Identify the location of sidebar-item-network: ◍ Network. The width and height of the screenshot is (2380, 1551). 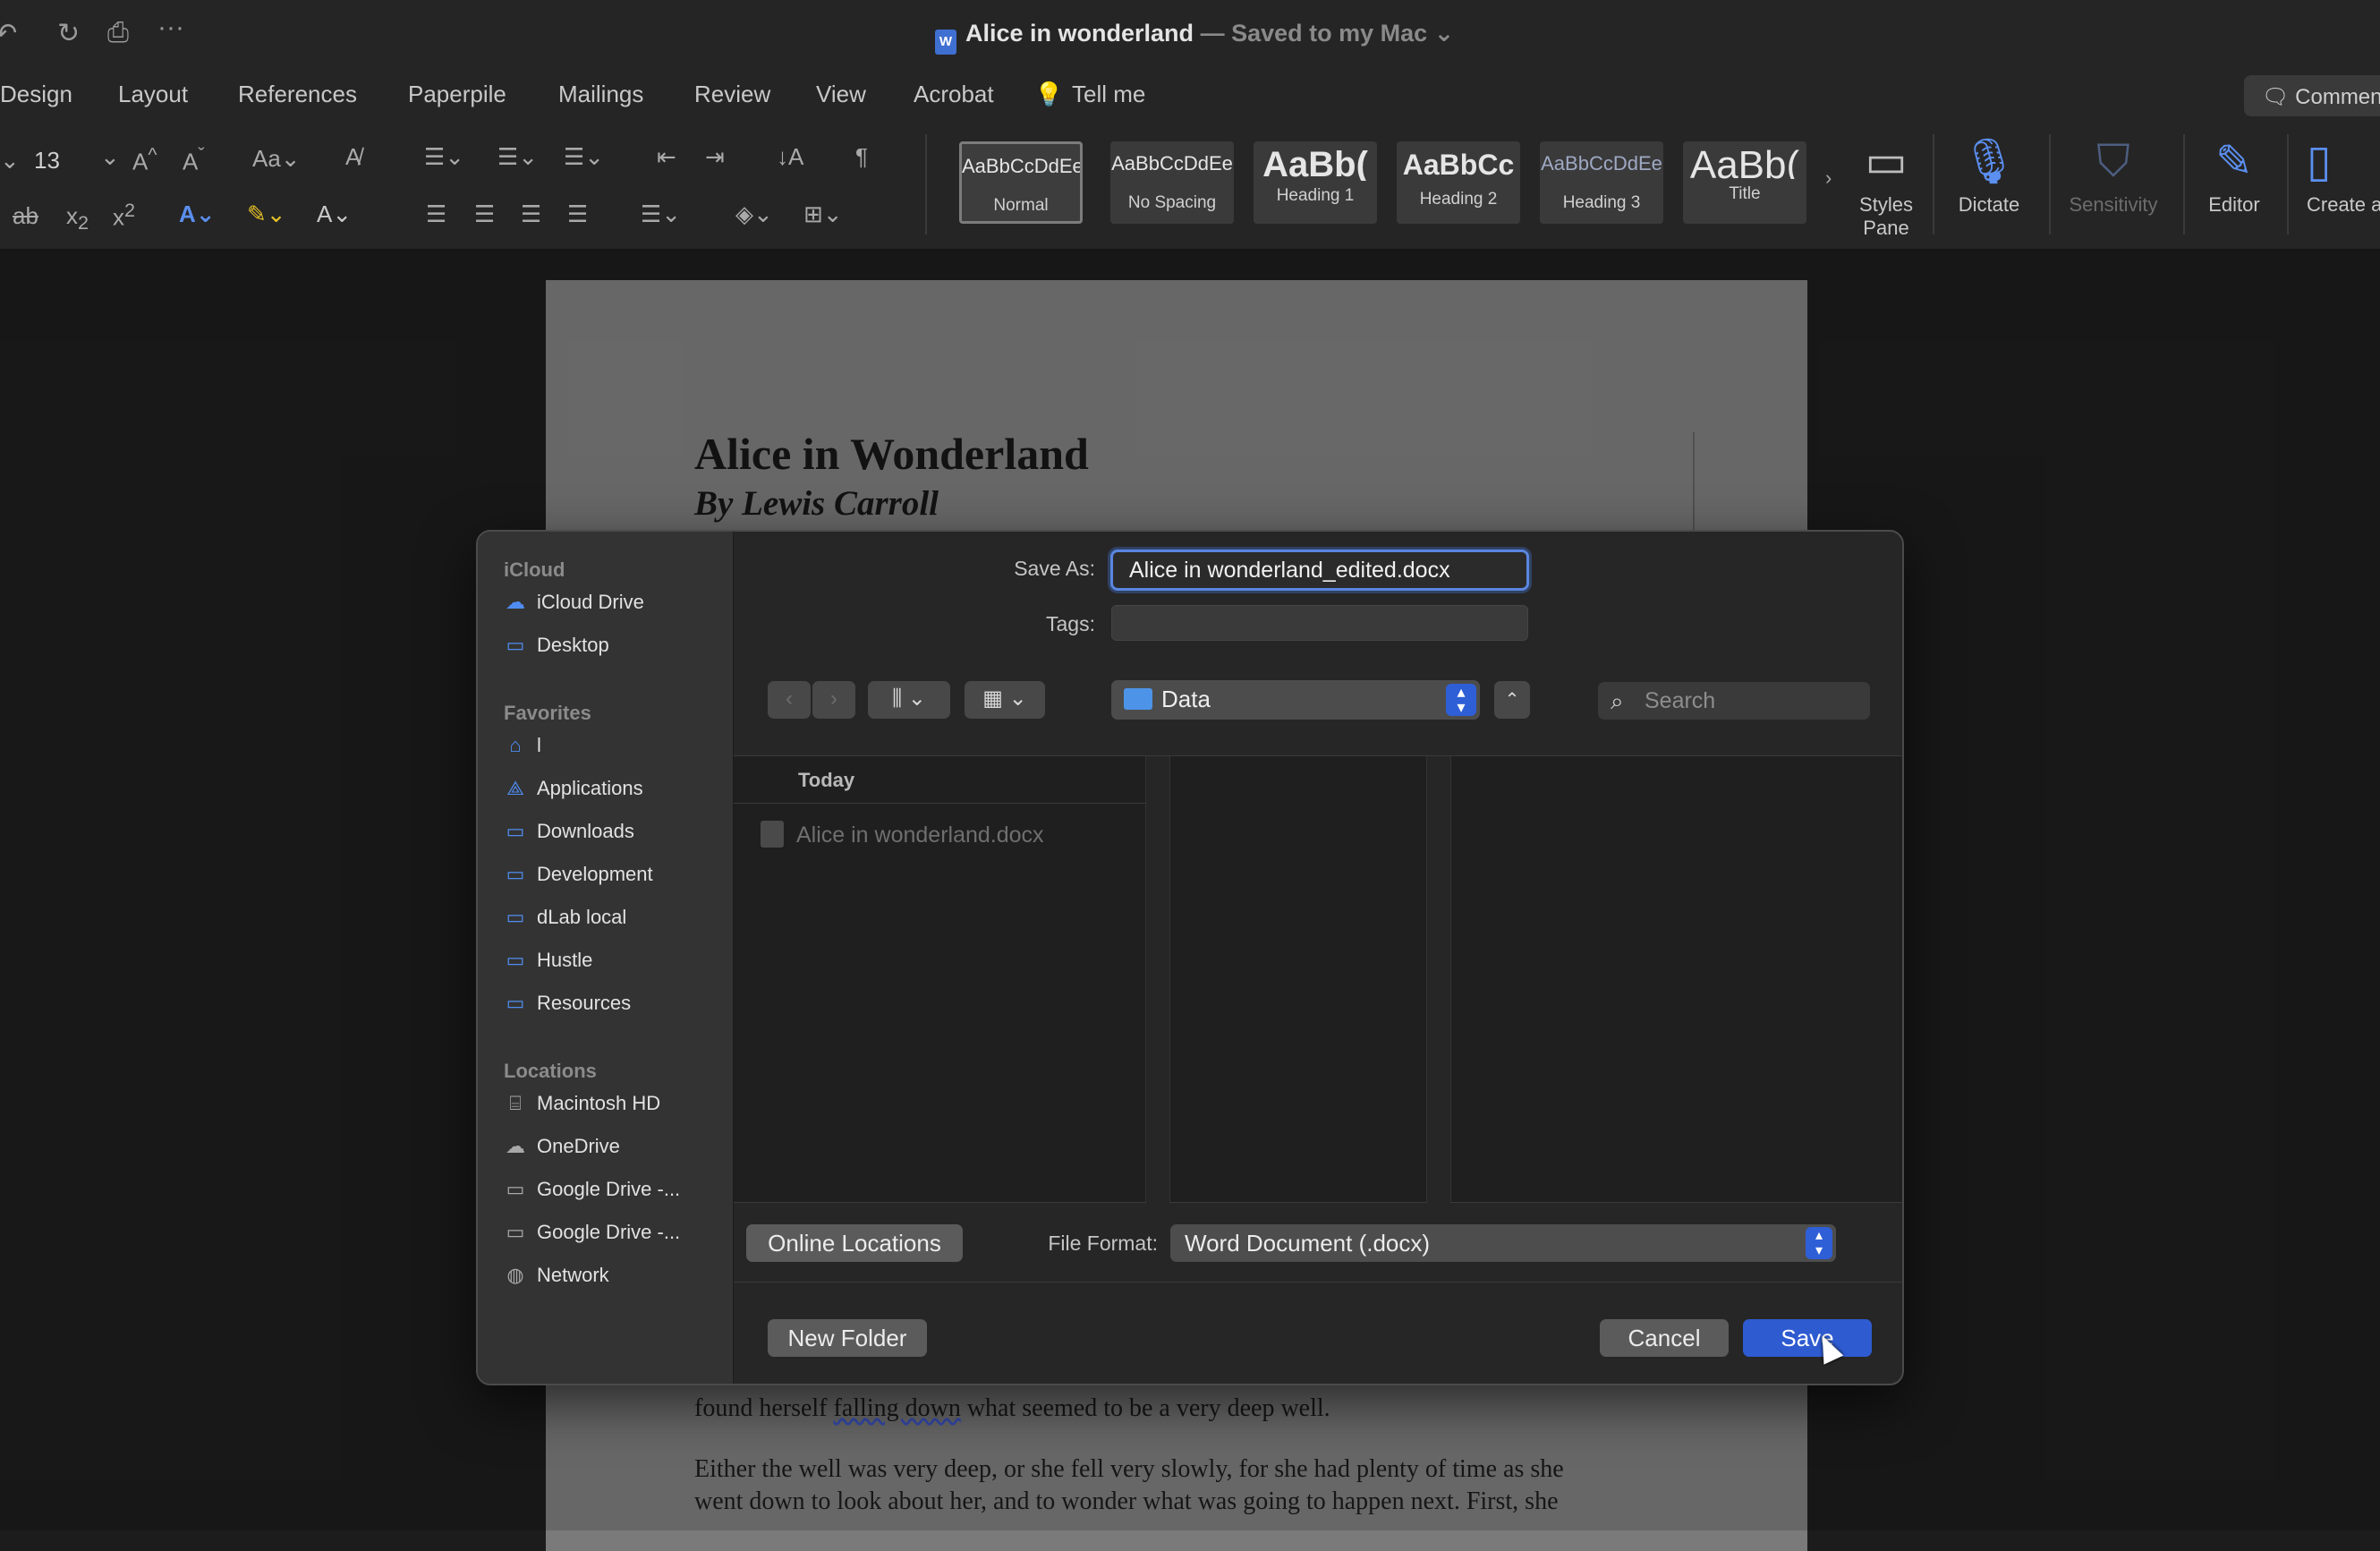
(615, 1282).